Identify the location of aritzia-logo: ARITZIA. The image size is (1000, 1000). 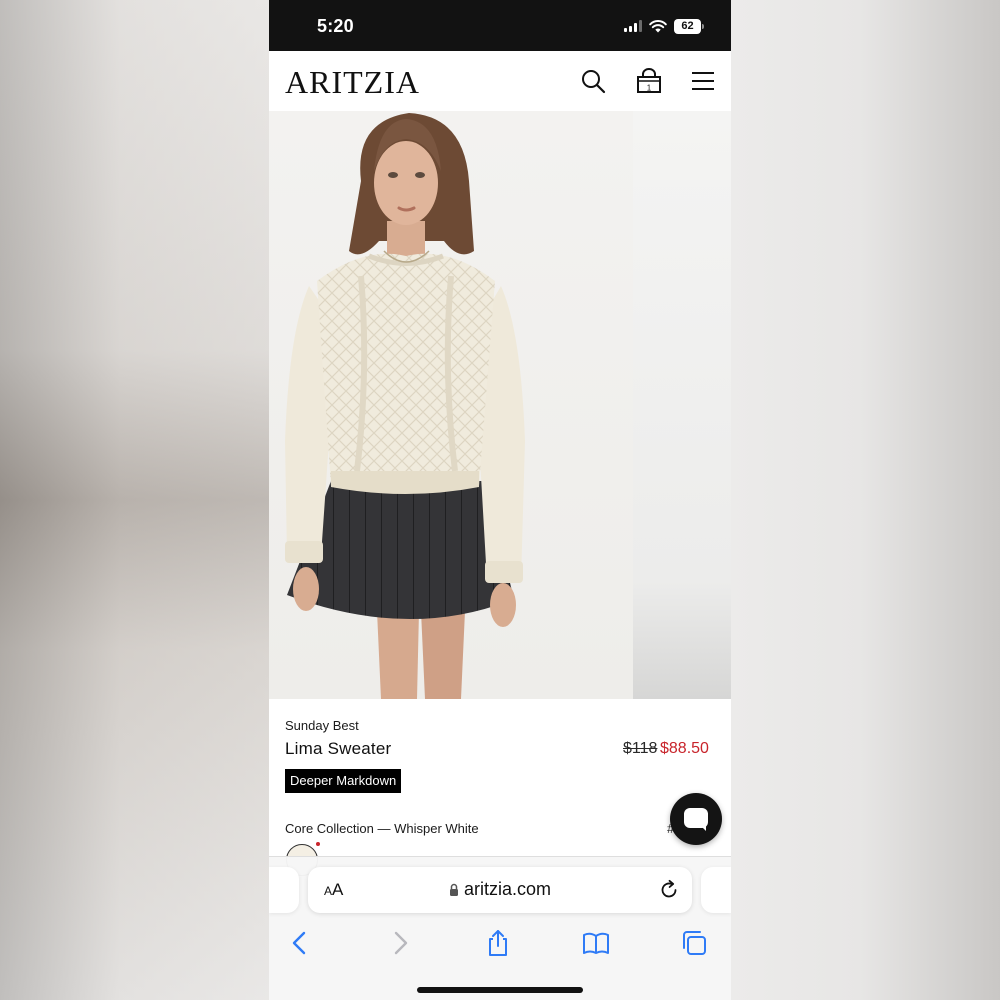
(352, 82).